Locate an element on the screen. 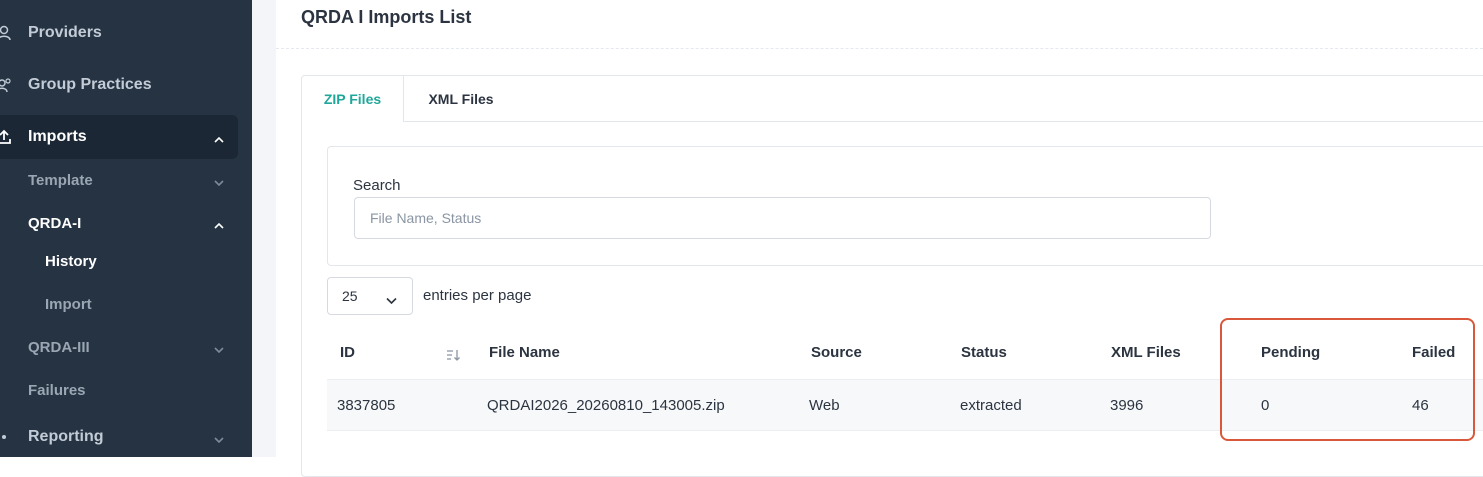 The height and width of the screenshot is (477, 1483). cell-xml-files: 3996 is located at coordinates (1127, 405).